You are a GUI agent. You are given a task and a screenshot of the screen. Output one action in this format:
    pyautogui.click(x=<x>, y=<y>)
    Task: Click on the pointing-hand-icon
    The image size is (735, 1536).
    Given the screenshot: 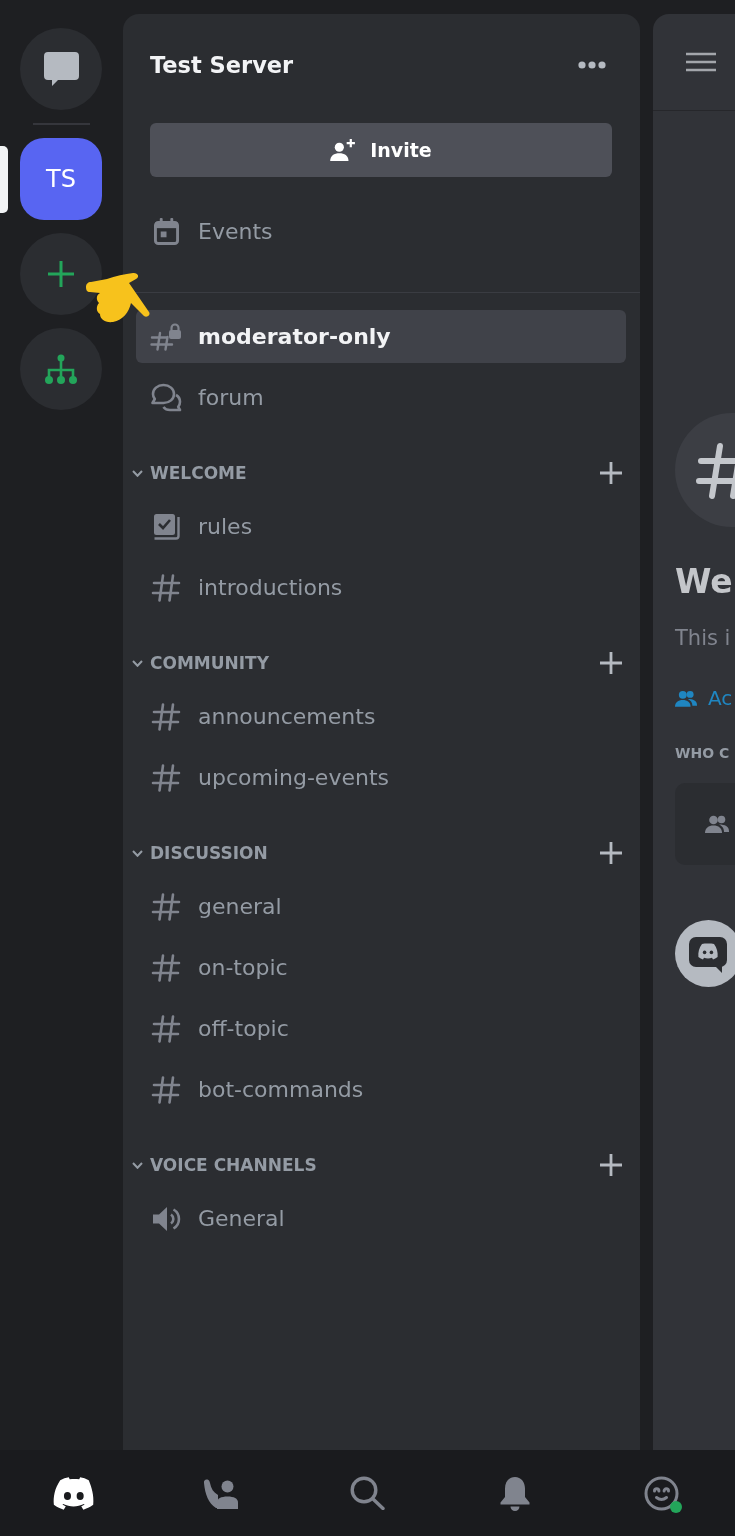 What is the action you would take?
    pyautogui.click(x=118, y=297)
    